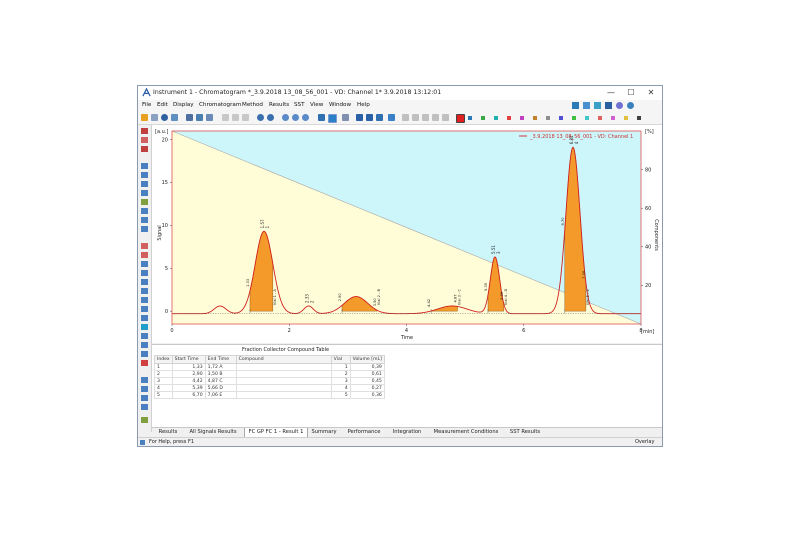 Image resolution: width=800 pixels, height=533 pixels. I want to click on list-icon, so click(445, 117).